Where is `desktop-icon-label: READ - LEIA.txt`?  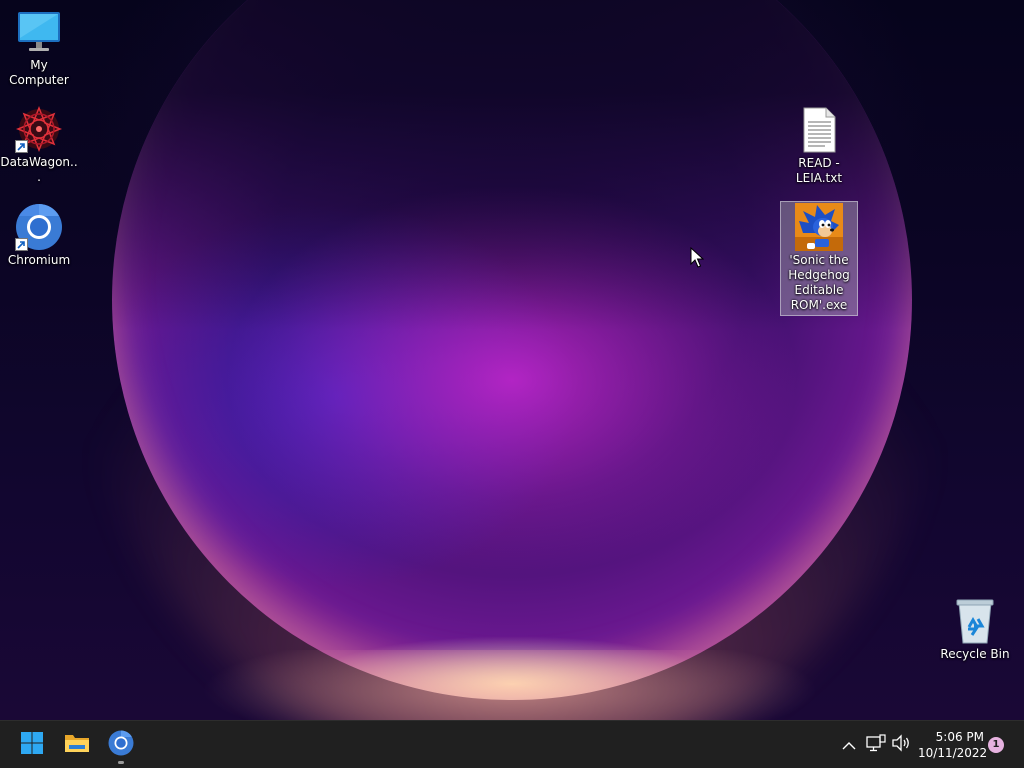
desktop-icon-label: READ - LEIA.txt is located at coordinates (819, 170).